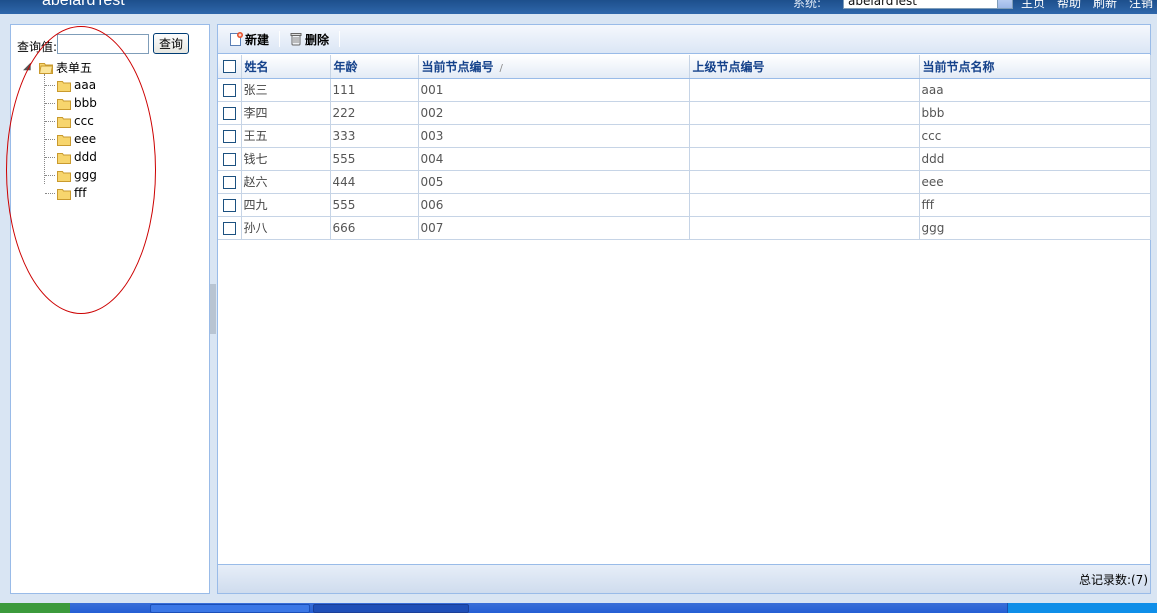 The image size is (1157, 613). Describe the element at coordinates (684, 39) in the screenshot. I see `grid-toolbar: 新建 删除` at that location.